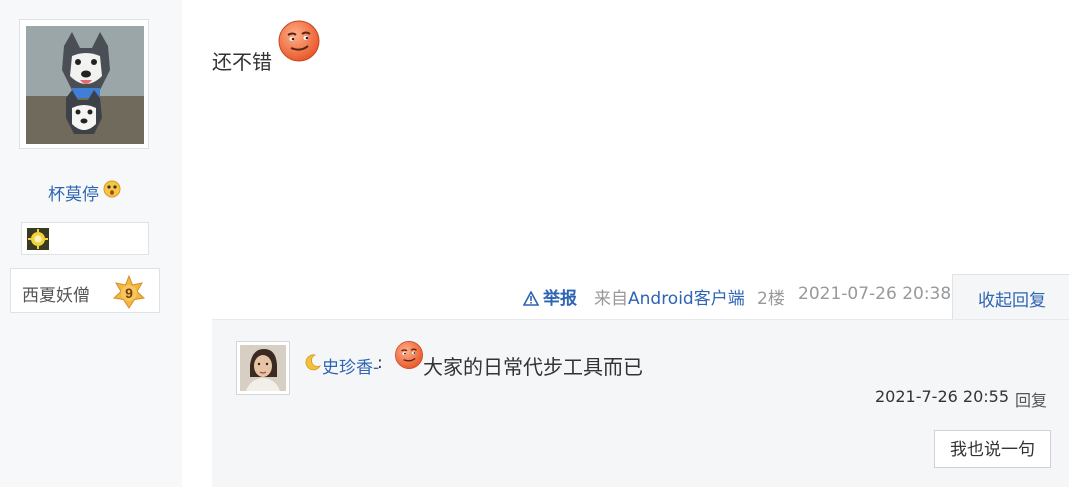 This screenshot has width=1069, height=487. Describe the element at coordinates (73, 192) in the screenshot. I see `author-username: 杯莫停` at that location.